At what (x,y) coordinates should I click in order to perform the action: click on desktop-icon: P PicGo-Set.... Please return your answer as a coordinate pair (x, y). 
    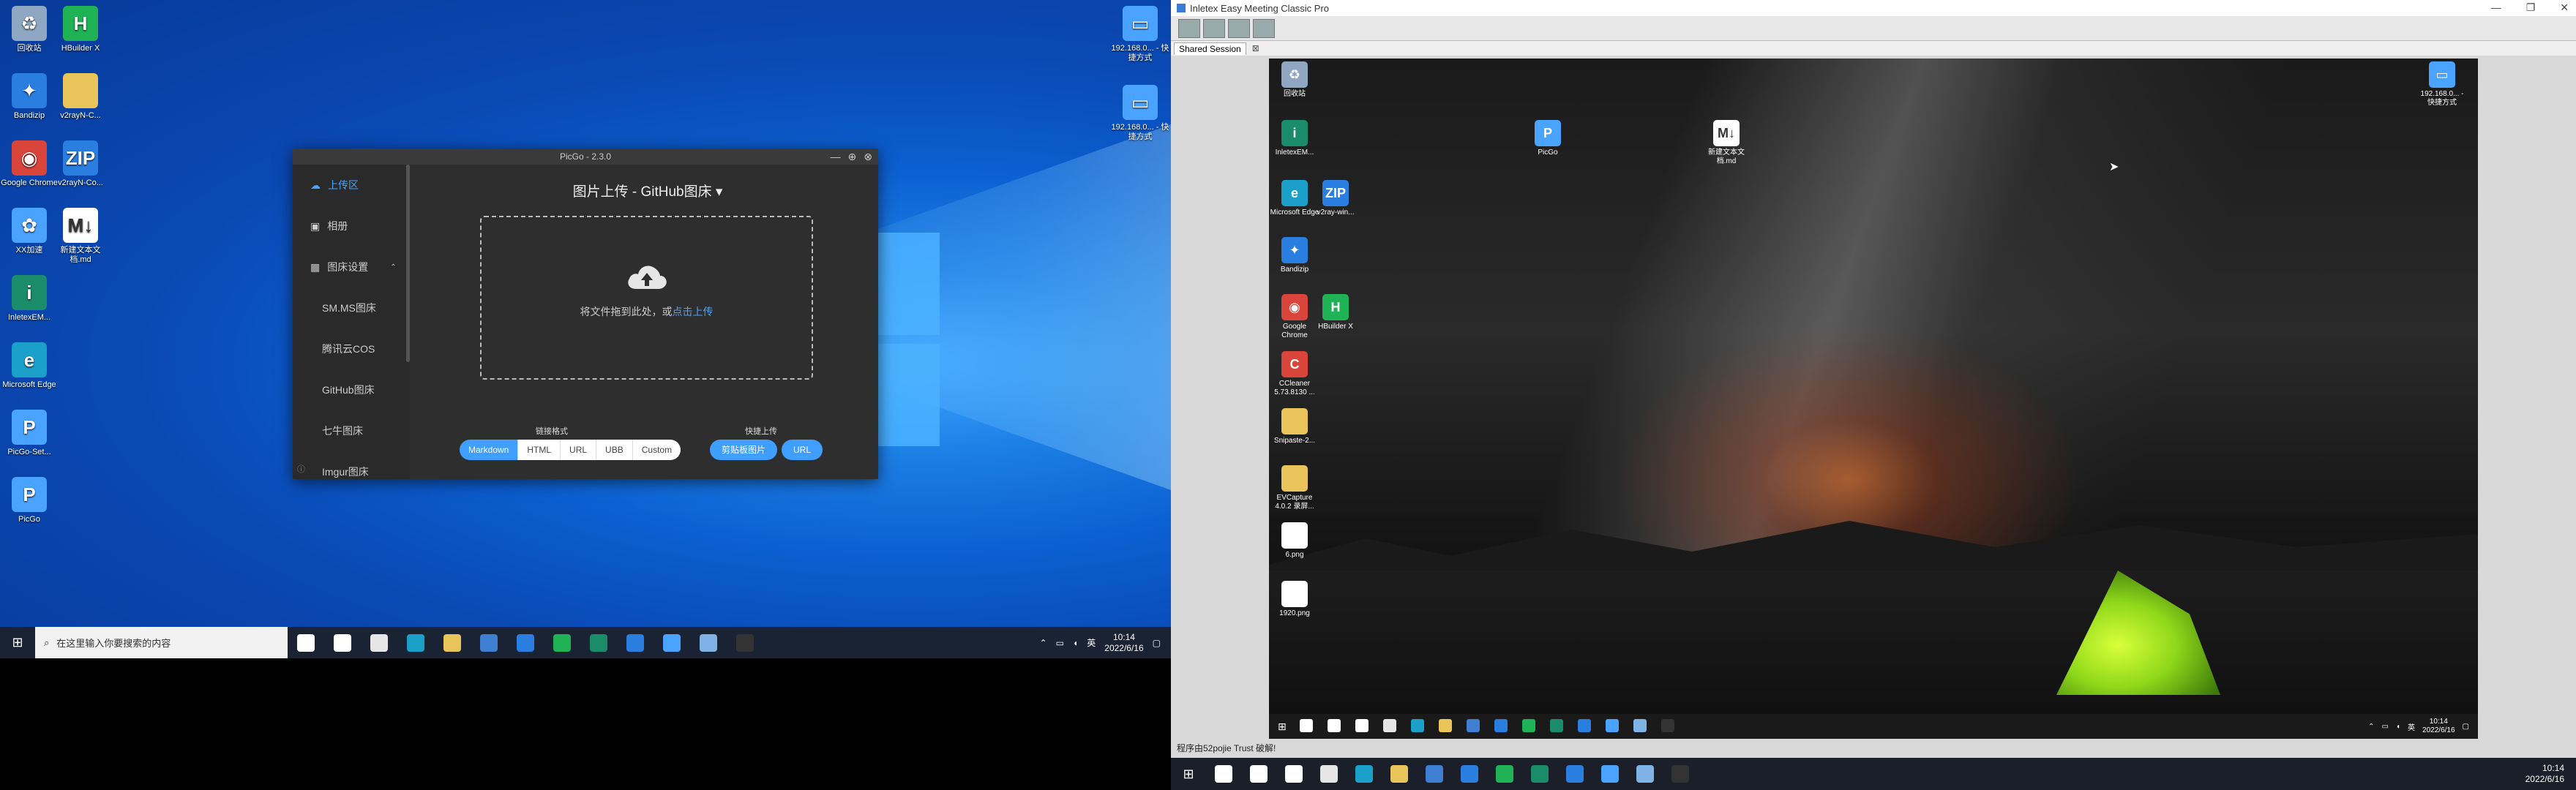
    Looking at the image, I should click on (29, 433).